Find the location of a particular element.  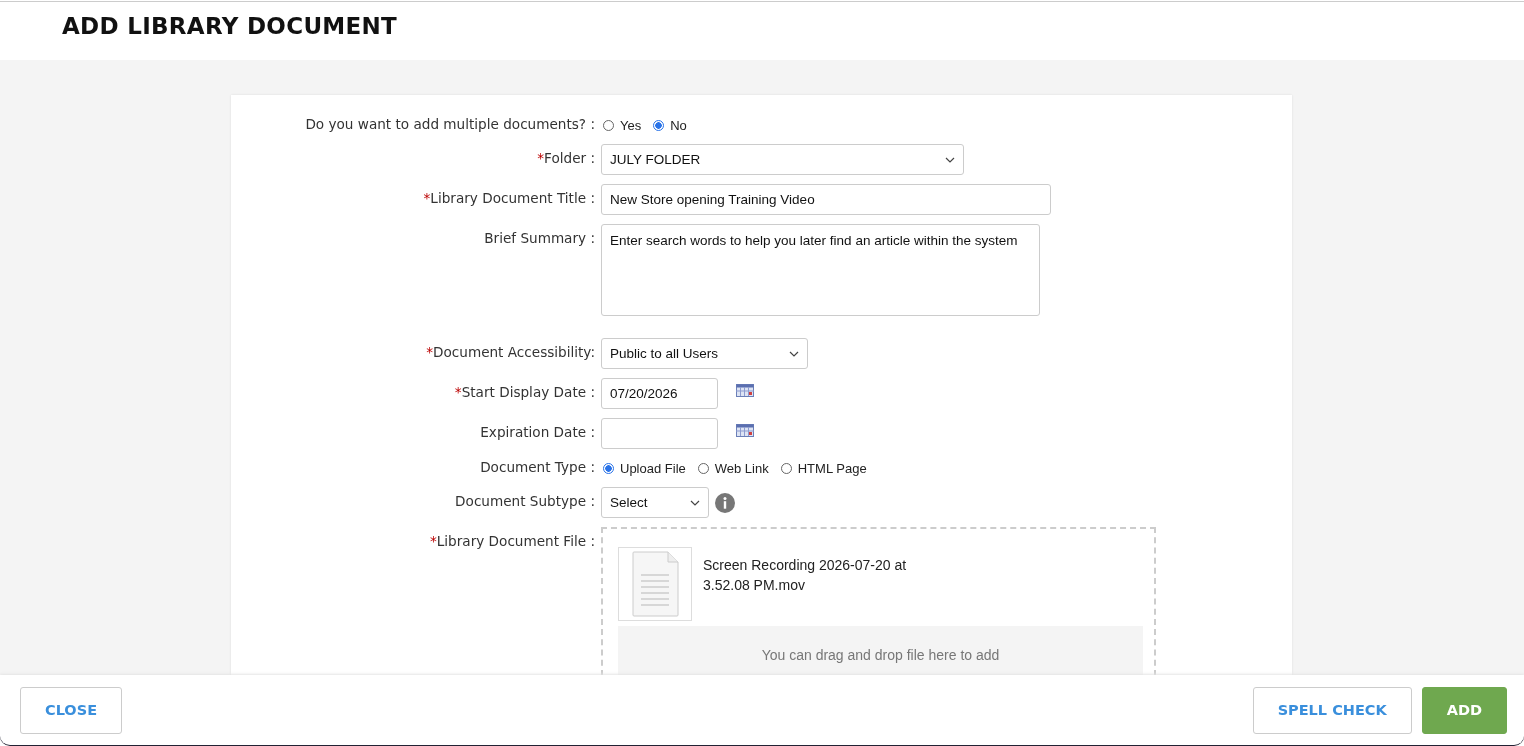

field-value: 07/20/2026 is located at coordinates (644, 393).